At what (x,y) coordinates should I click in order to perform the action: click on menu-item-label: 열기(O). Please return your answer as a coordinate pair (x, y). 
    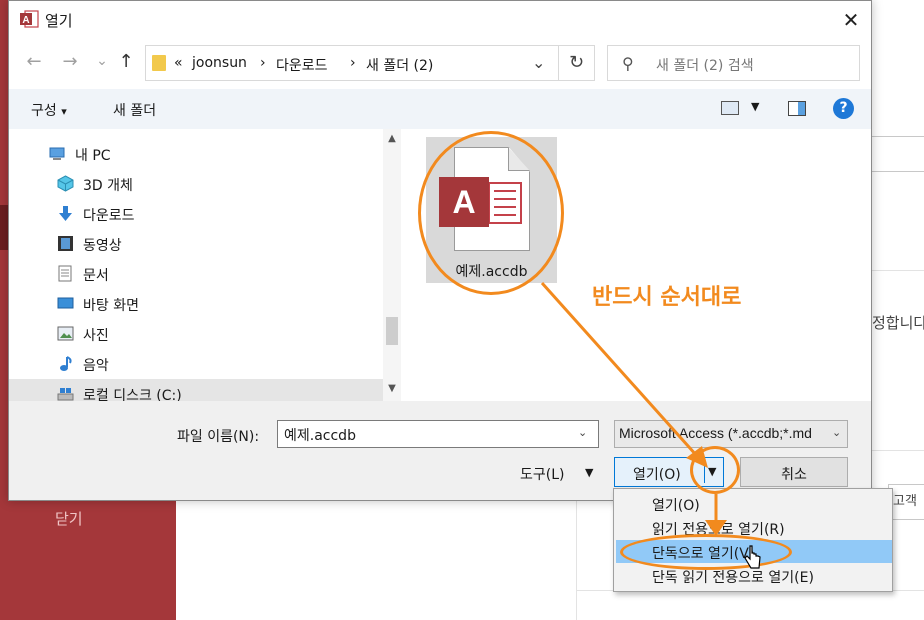
    Looking at the image, I should click on (676, 506).